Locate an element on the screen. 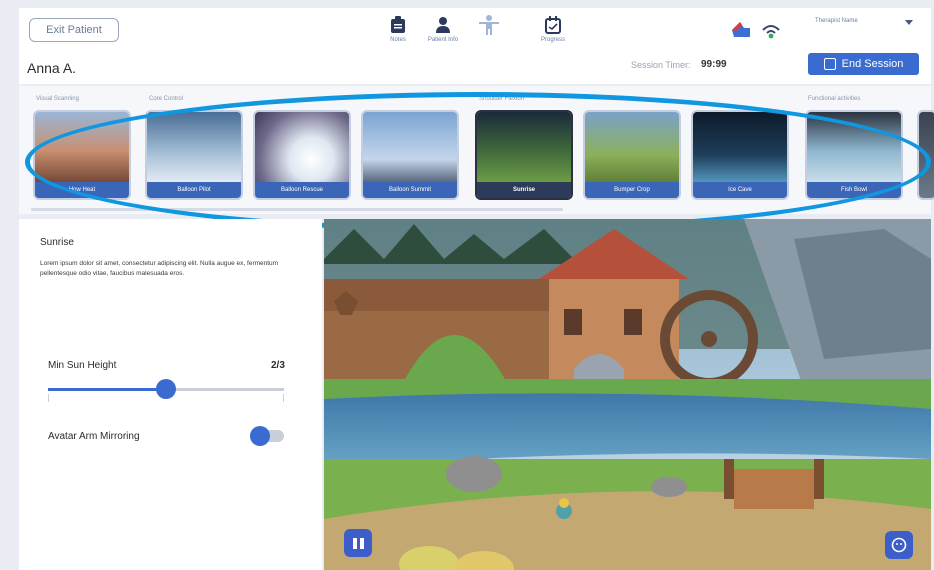 Image resolution: width=934 pixels, height=570 pixels. category-shoulder-flexion: Shoulder Flexion is located at coordinates (502, 99).